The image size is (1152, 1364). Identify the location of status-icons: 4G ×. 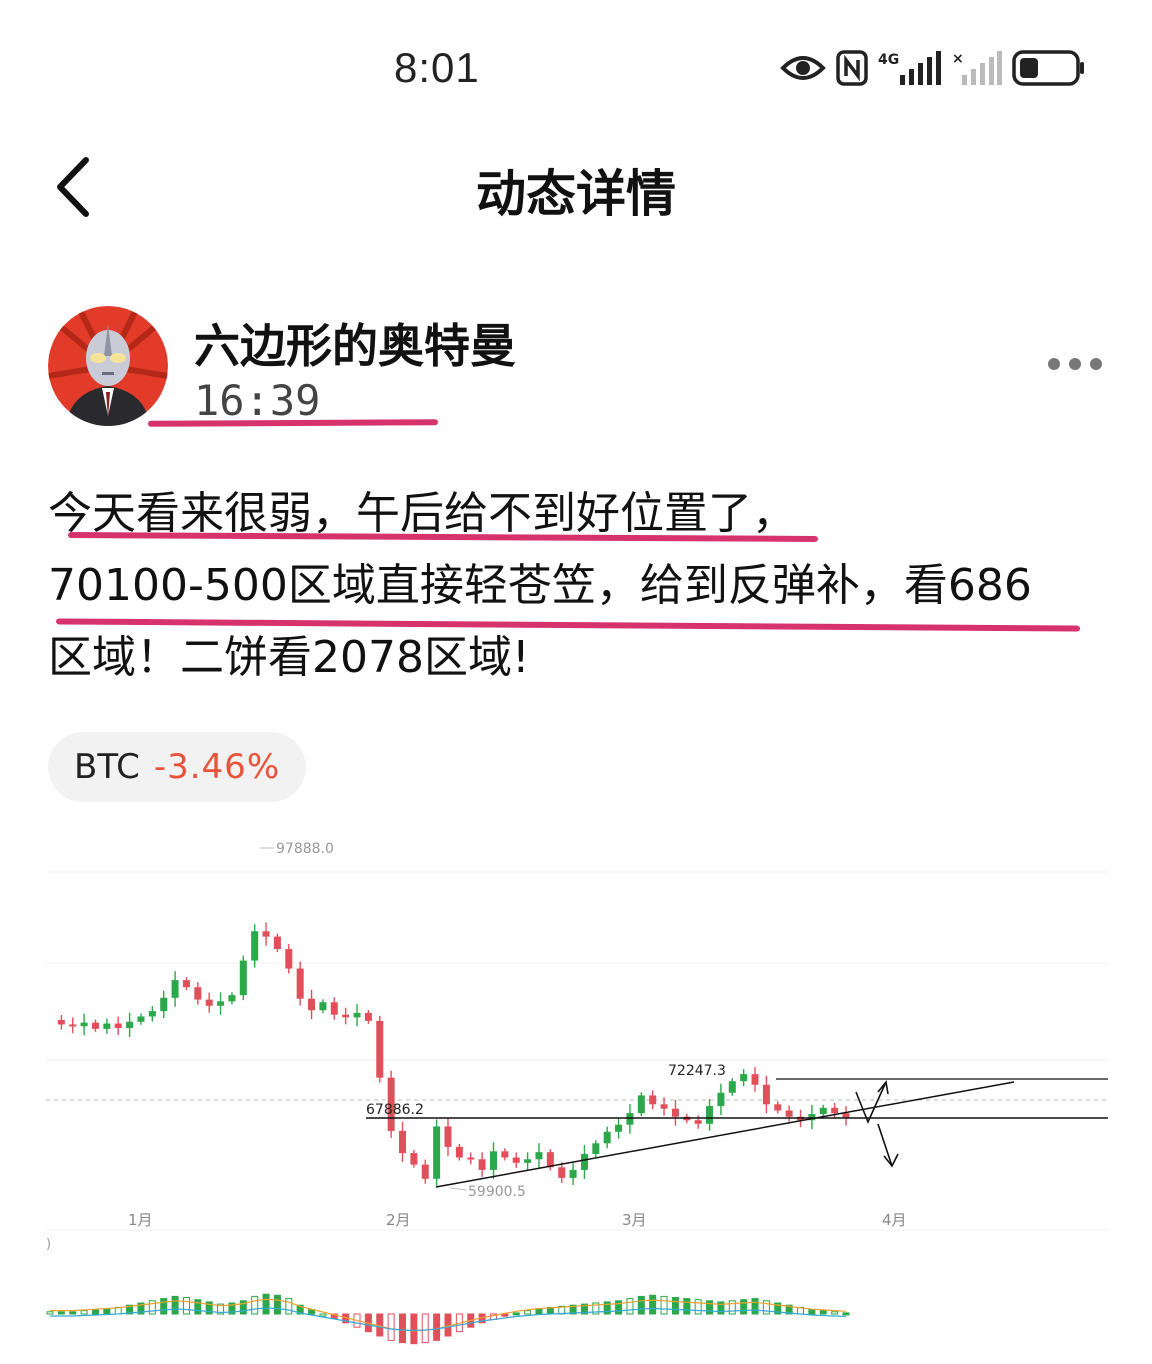
(933, 68).